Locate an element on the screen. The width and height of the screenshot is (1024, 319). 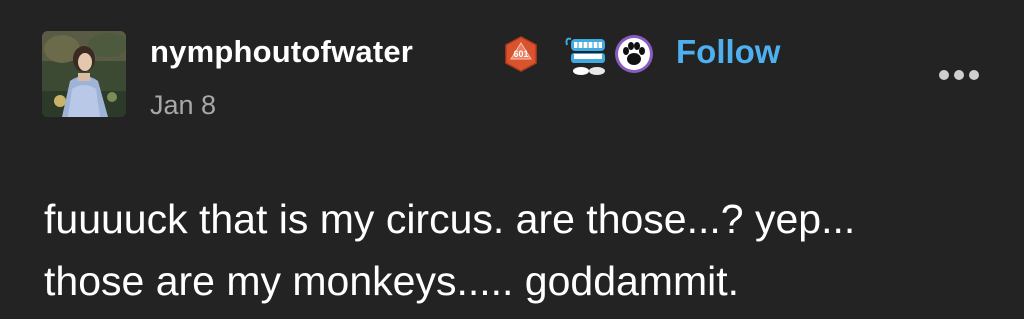
d20-badge-text: 601 is located at coordinates (520, 54).